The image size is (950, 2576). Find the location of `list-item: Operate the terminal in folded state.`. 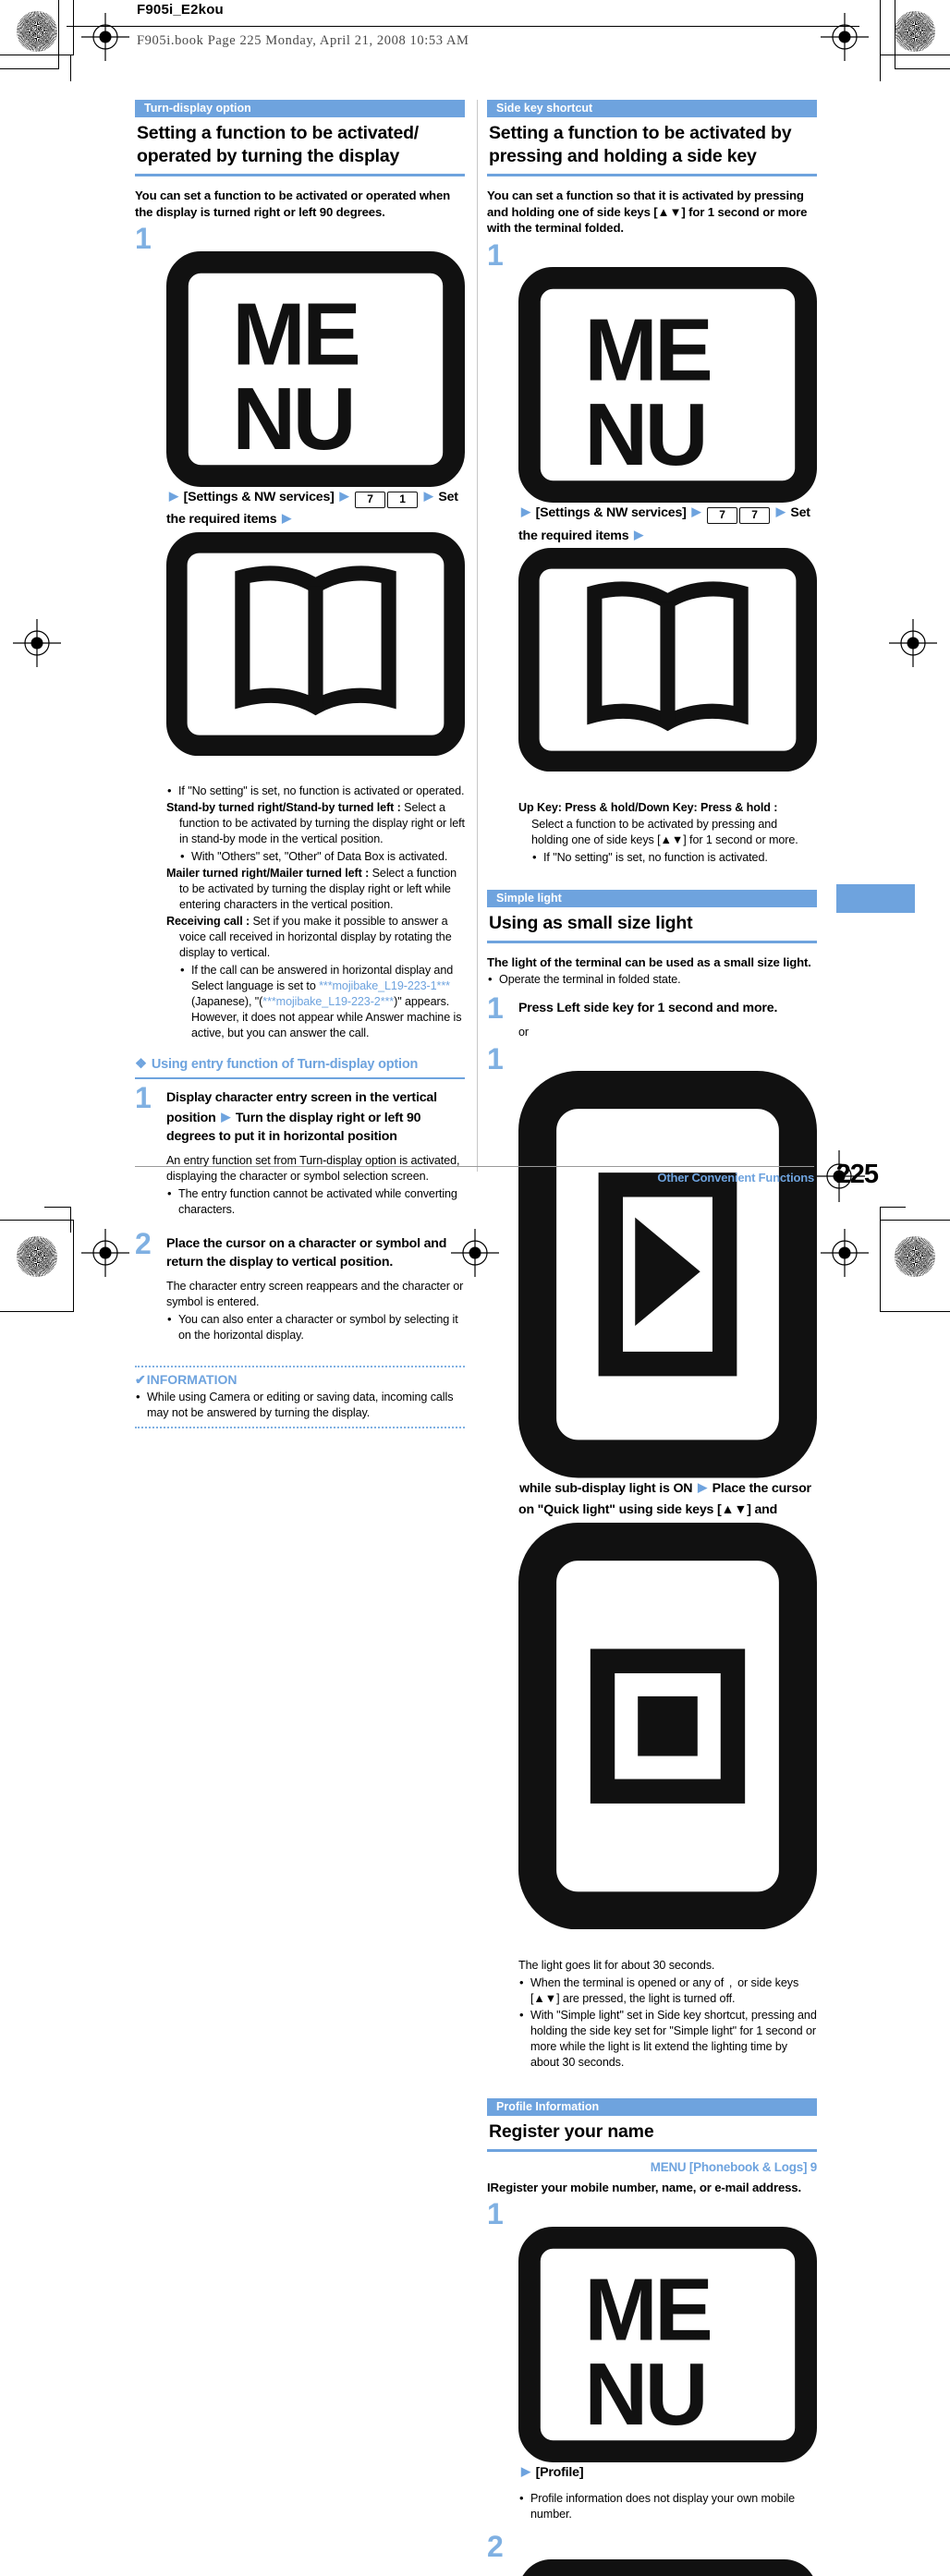

list-item: Operate the terminal in folded state. is located at coordinates (652, 979).